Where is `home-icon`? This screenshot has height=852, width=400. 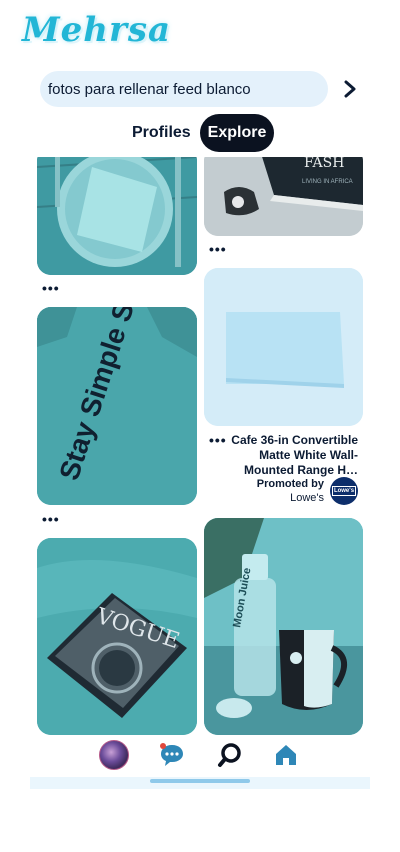
home-icon is located at coordinates (286, 755).